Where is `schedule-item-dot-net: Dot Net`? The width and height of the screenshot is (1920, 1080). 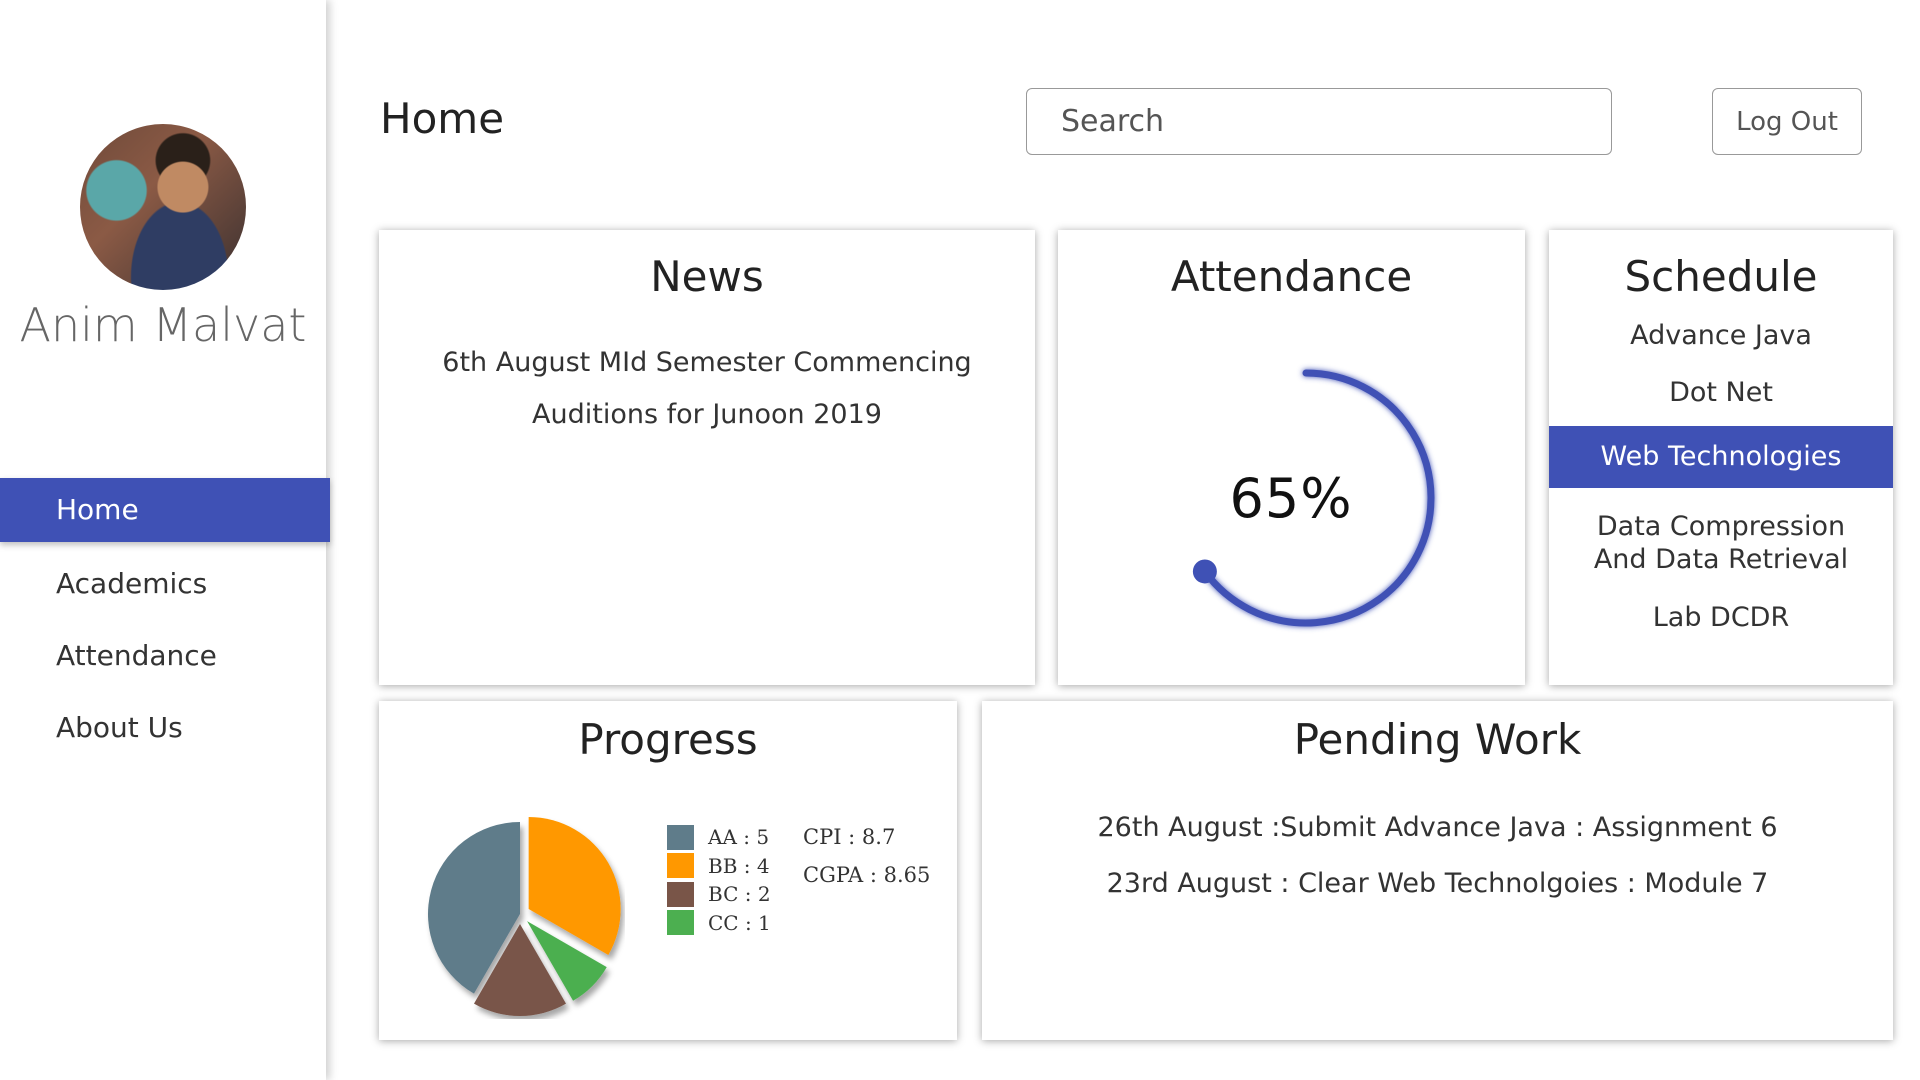
schedule-item-dot-net: Dot Net is located at coordinates (1721, 392).